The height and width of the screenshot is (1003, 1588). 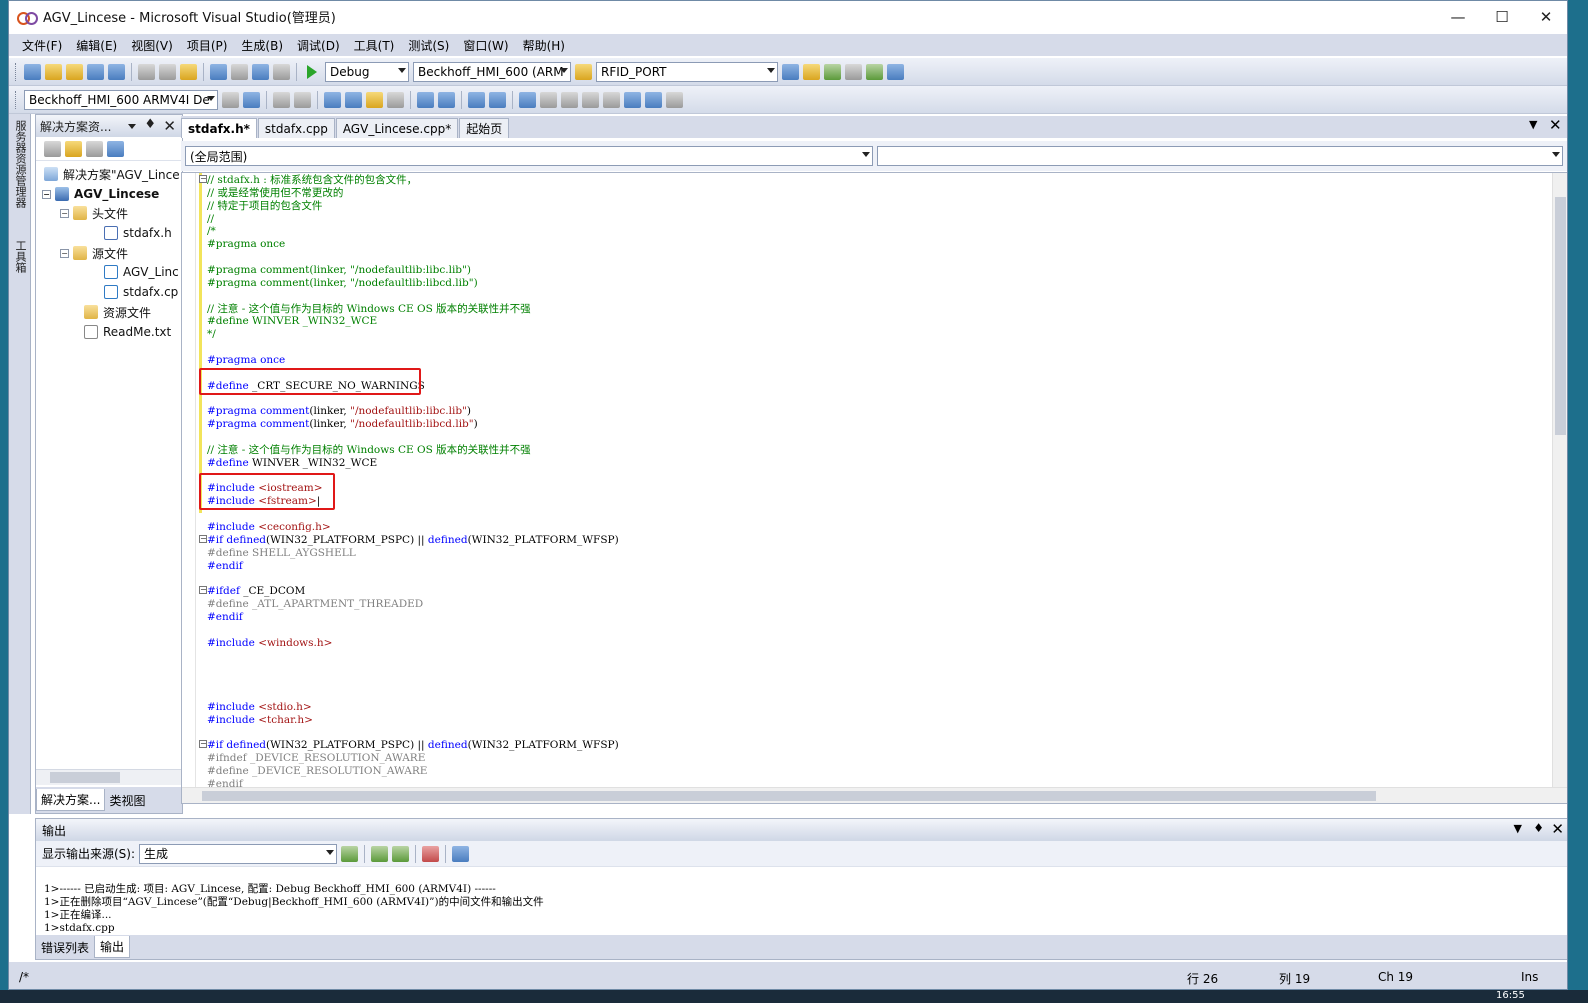 I want to click on copy-icon, so click(x=167, y=71).